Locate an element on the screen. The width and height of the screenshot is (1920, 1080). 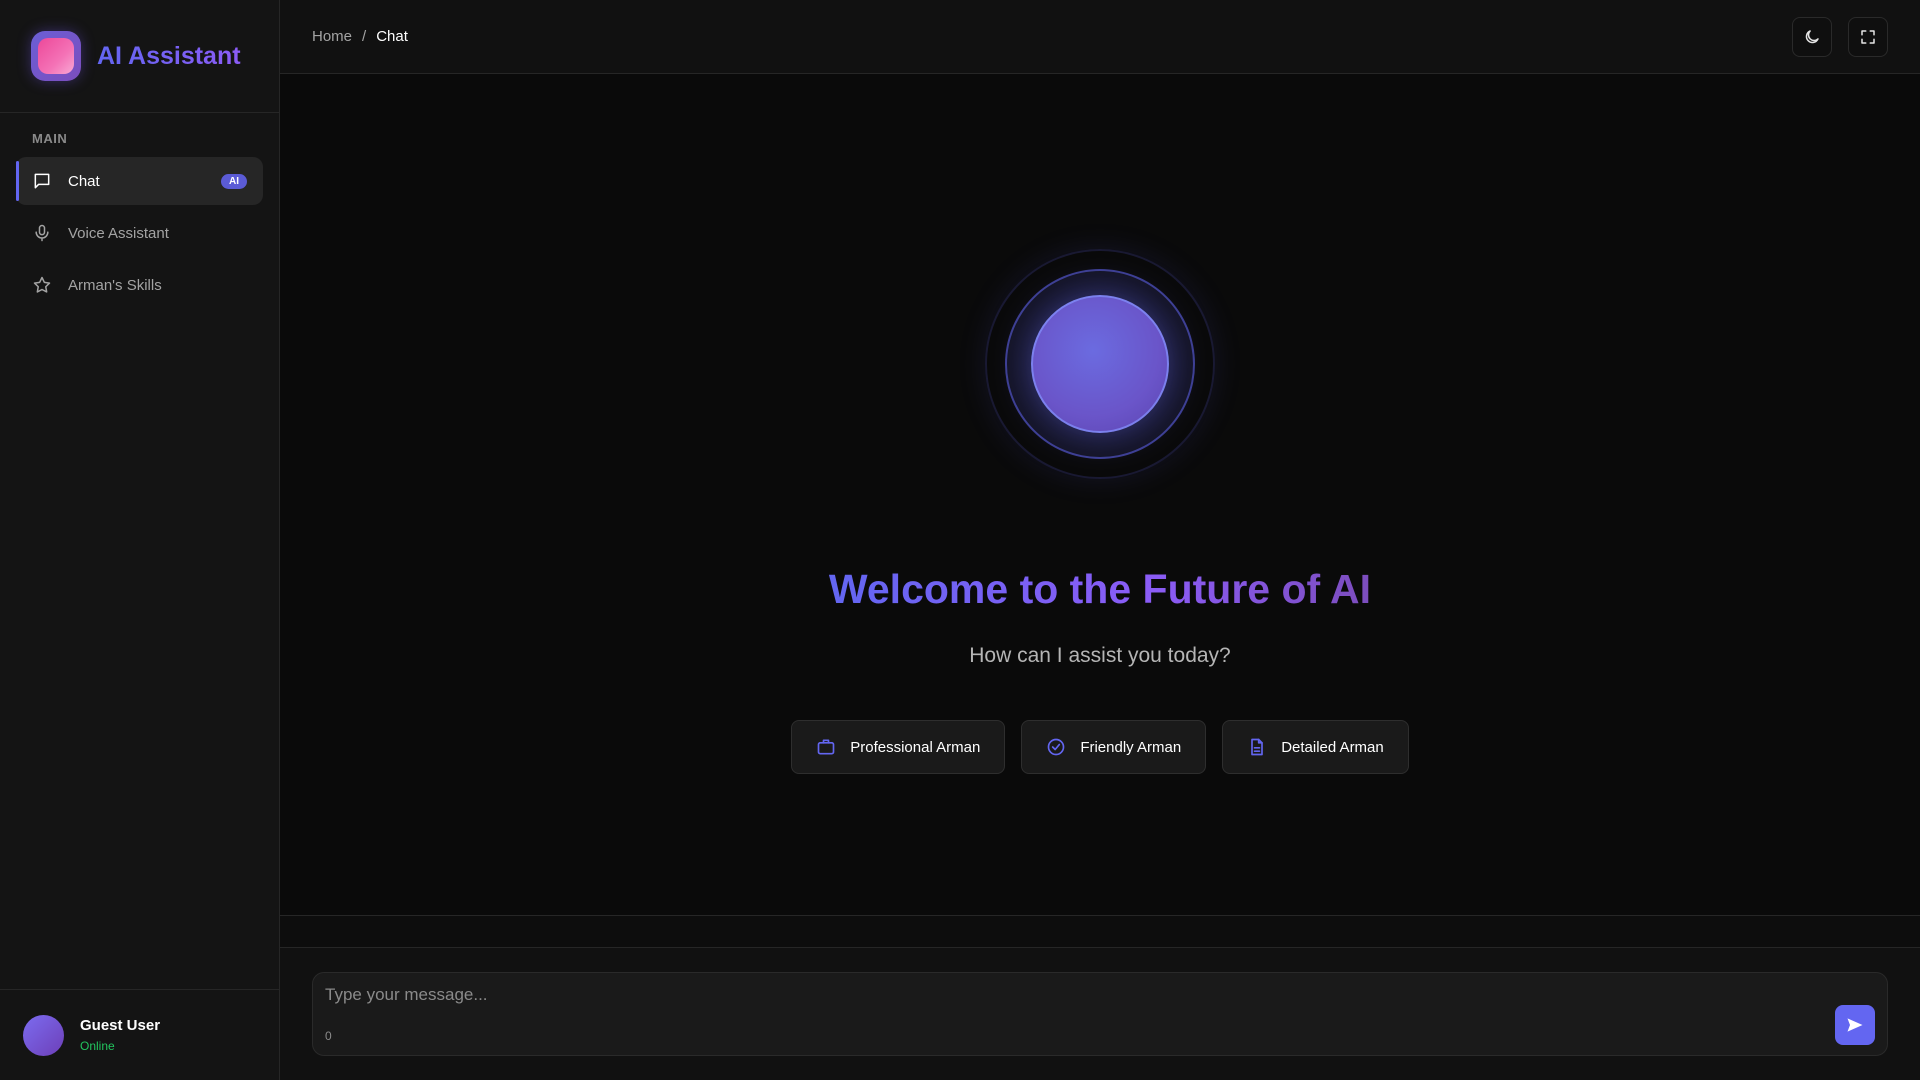
sidebar-item-armans-skills: Arman's Skills is located at coordinates (139, 285).